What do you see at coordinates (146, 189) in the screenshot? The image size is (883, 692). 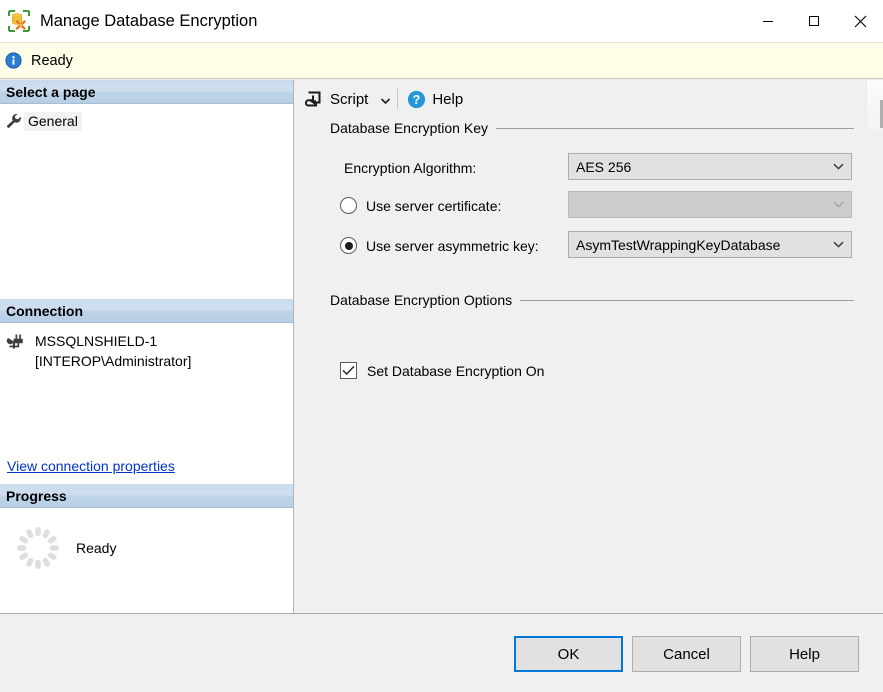 I see `select-page-panel: Select a page General` at bounding box center [146, 189].